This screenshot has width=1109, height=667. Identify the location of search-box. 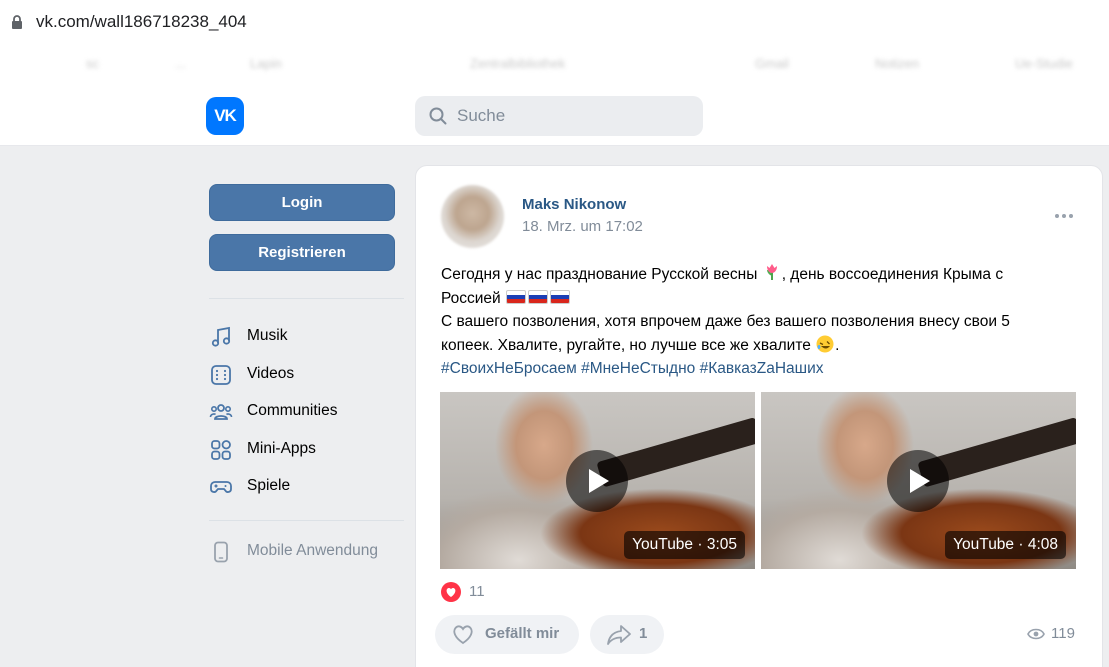
(559, 116).